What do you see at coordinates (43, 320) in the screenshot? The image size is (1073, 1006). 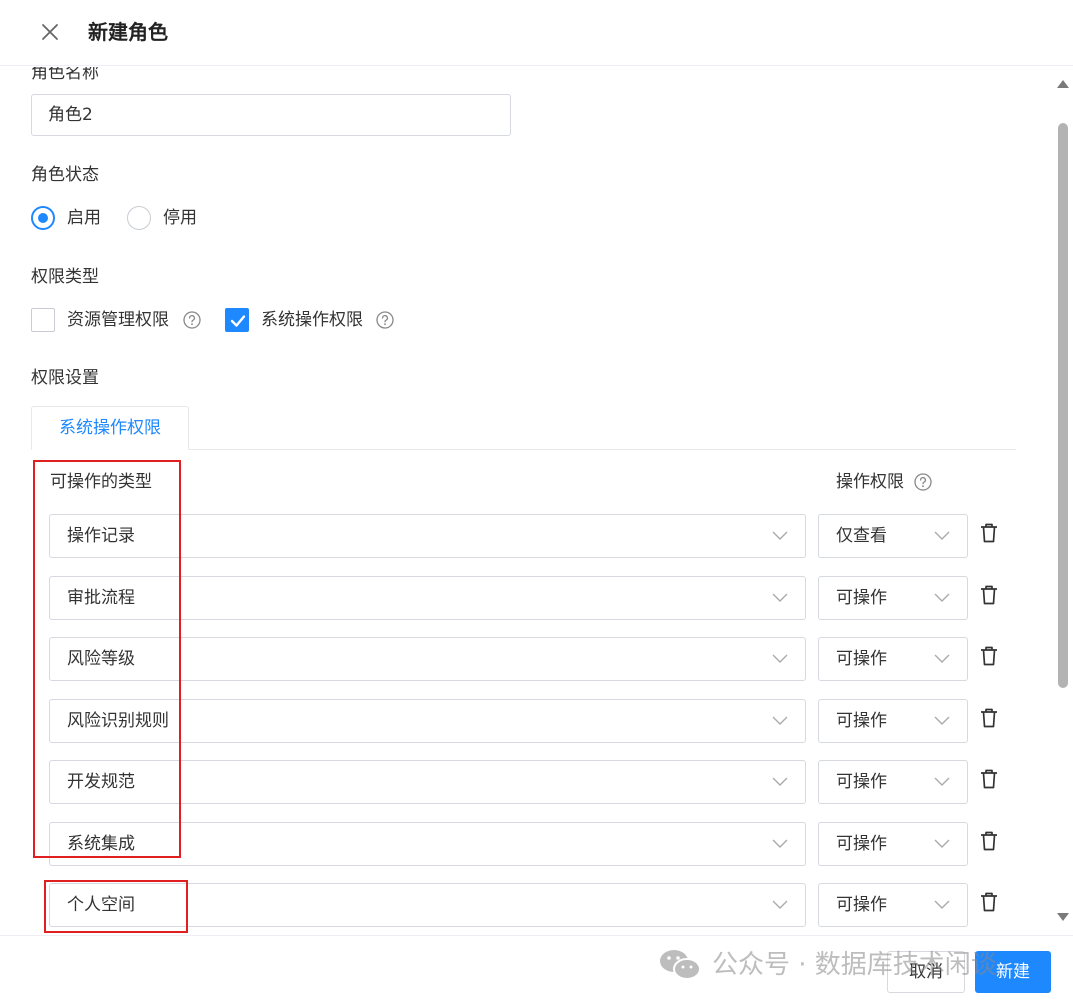 I see `resource-perm-checkbox` at bounding box center [43, 320].